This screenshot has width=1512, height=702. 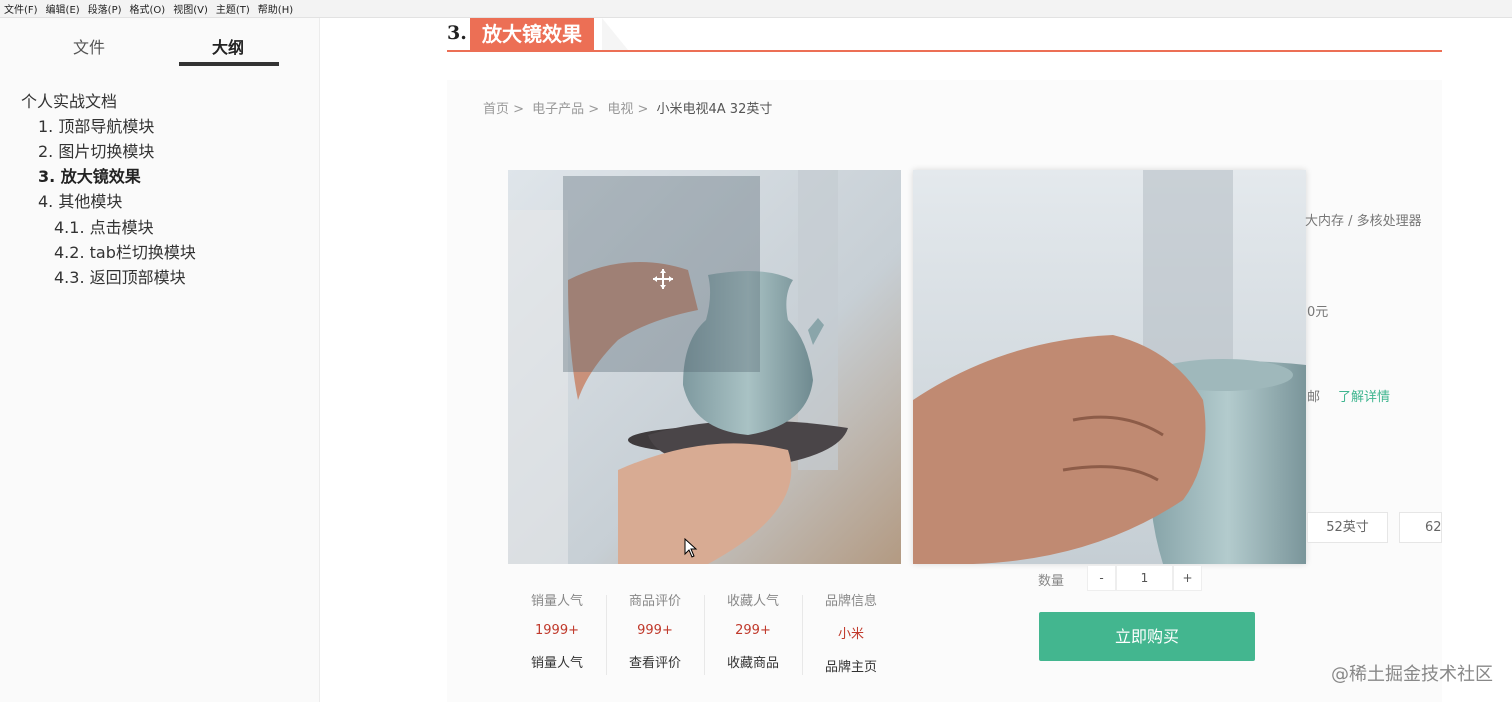 What do you see at coordinates (120, 276) in the screenshot?
I see `outline-item-4-3: 4.3. 返回顶部模块` at bounding box center [120, 276].